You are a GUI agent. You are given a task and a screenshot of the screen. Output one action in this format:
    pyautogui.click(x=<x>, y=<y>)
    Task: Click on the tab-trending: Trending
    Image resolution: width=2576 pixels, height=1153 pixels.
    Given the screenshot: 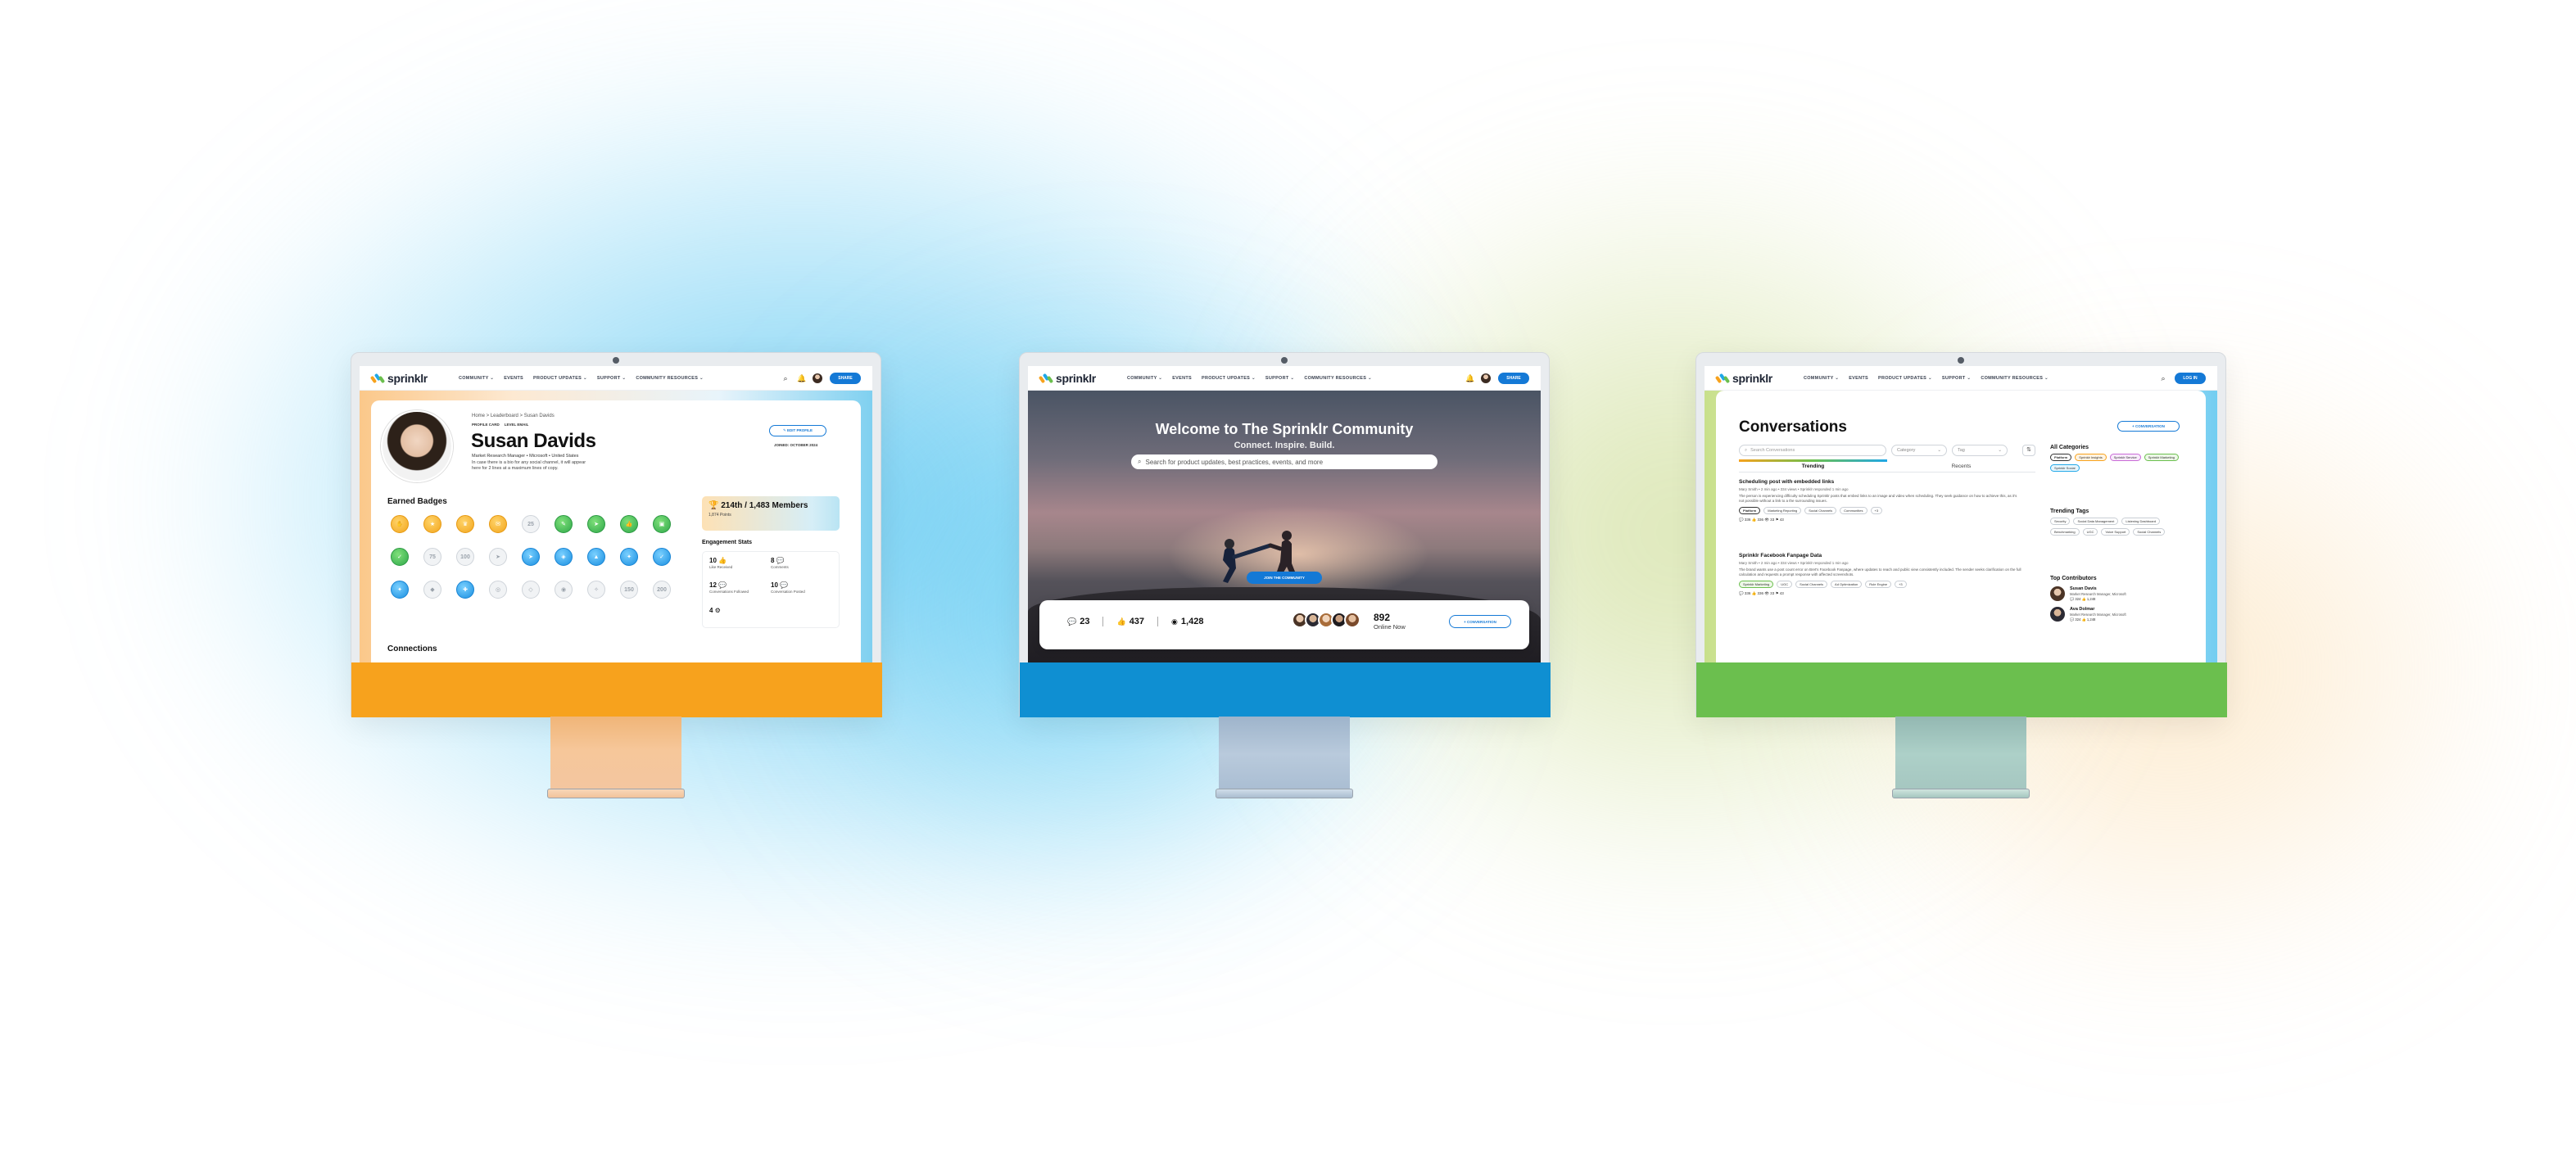 What is the action you would take?
    pyautogui.click(x=1813, y=466)
    